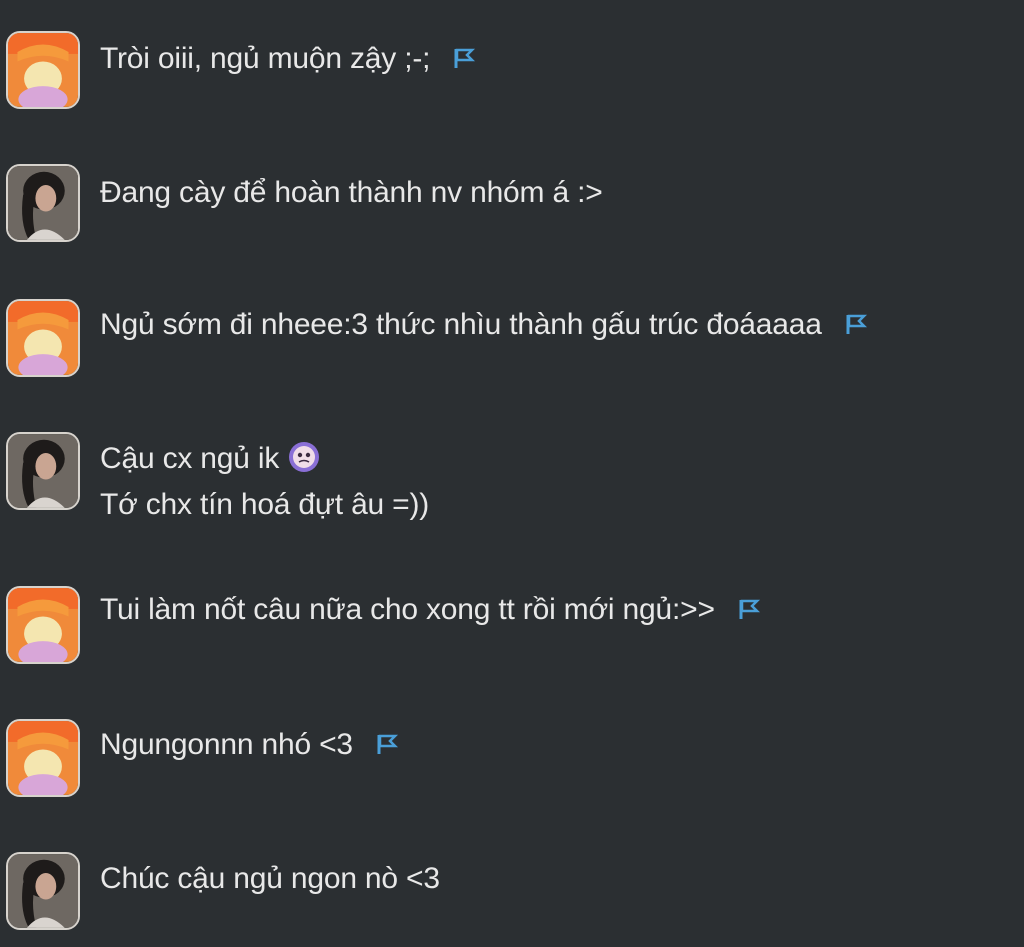  What do you see at coordinates (512, 487) in the screenshot?
I see `message-row: Cậu cx ngủ ik Tớ chx tín hoá đựt âu =))` at bounding box center [512, 487].